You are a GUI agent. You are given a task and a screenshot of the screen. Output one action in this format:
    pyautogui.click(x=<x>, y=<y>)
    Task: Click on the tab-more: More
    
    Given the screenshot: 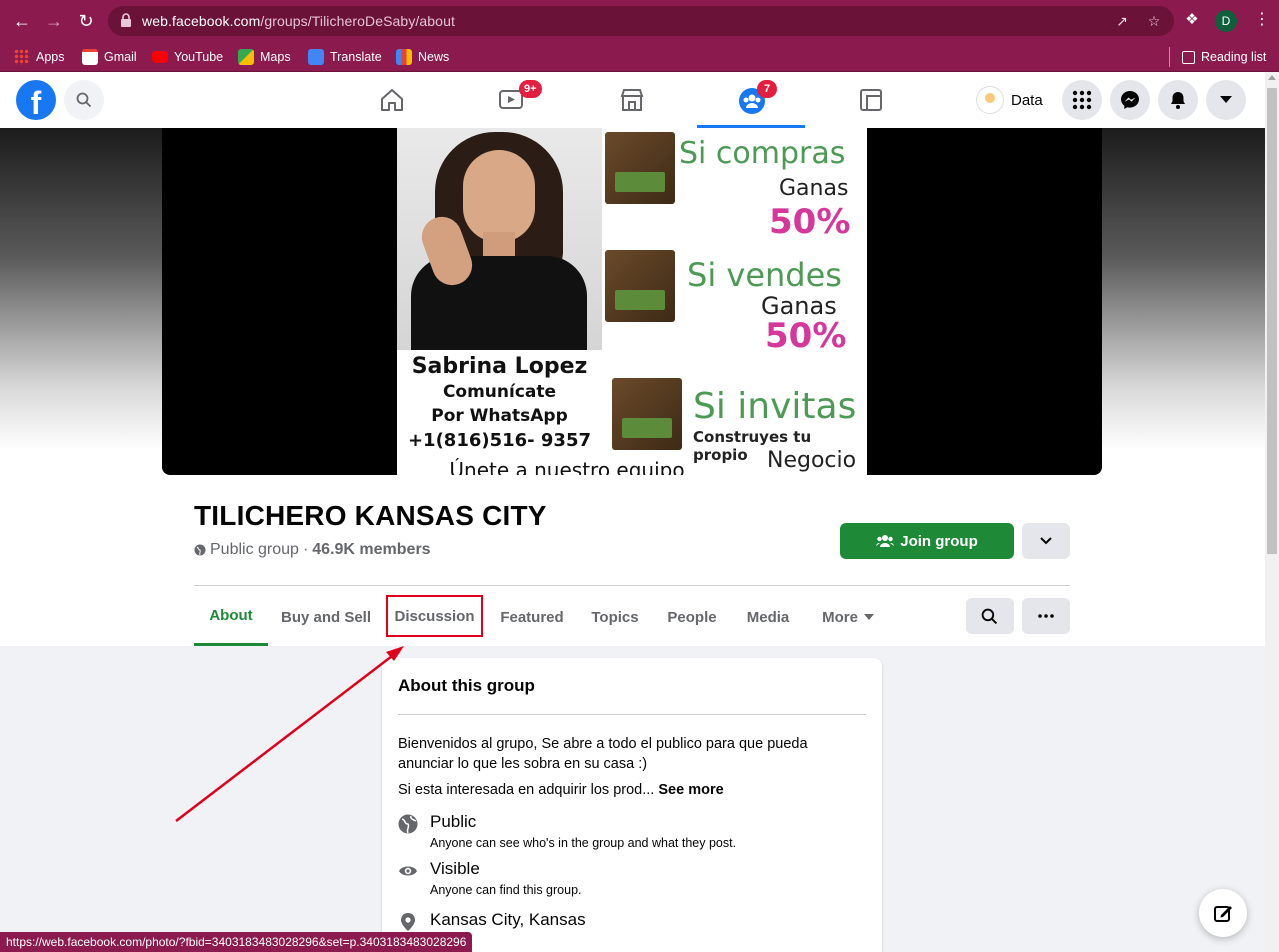 What is the action you would take?
    pyautogui.click(x=848, y=617)
    